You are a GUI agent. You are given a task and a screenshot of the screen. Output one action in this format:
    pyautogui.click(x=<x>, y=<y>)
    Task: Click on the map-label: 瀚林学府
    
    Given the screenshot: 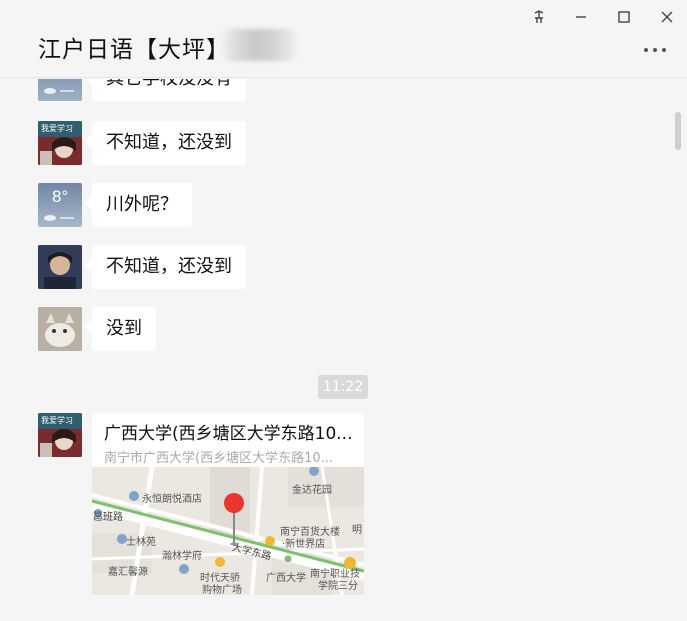 What is the action you would take?
    pyautogui.click(x=182, y=556)
    